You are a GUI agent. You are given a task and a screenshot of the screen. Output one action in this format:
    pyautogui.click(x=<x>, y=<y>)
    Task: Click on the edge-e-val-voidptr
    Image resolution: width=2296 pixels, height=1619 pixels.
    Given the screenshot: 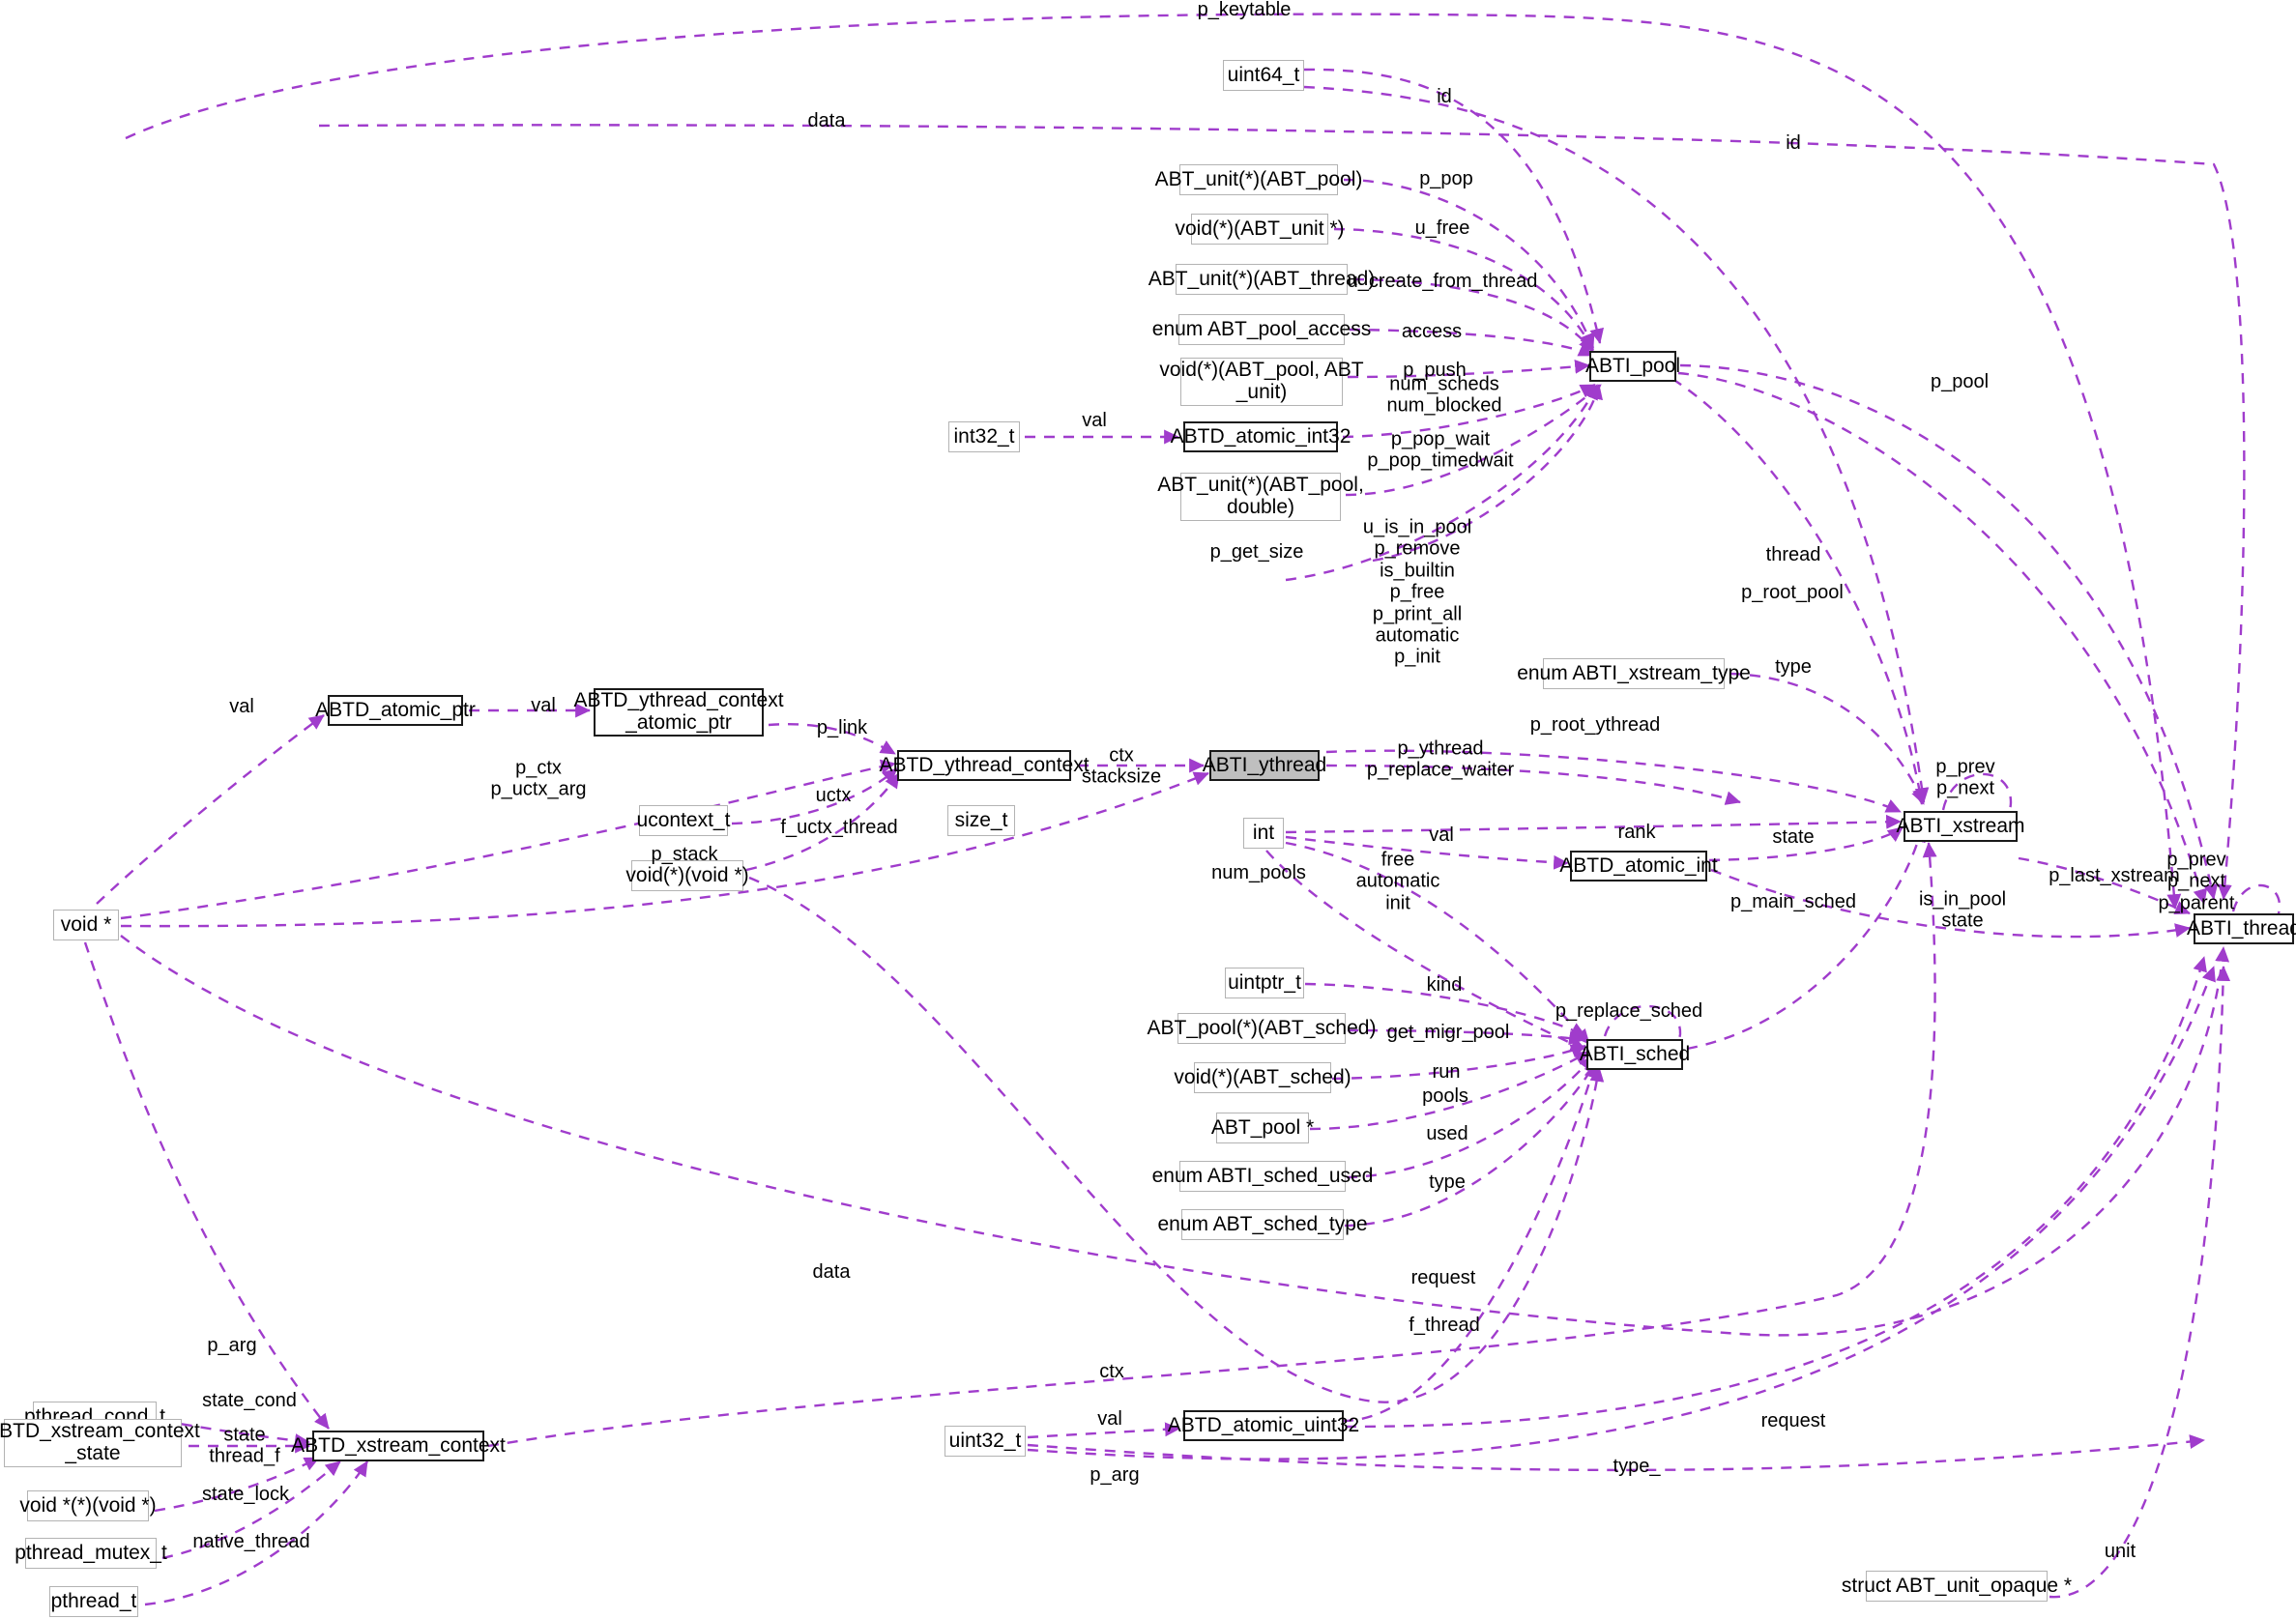 What is the action you would take?
    pyautogui.click(x=210, y=810)
    